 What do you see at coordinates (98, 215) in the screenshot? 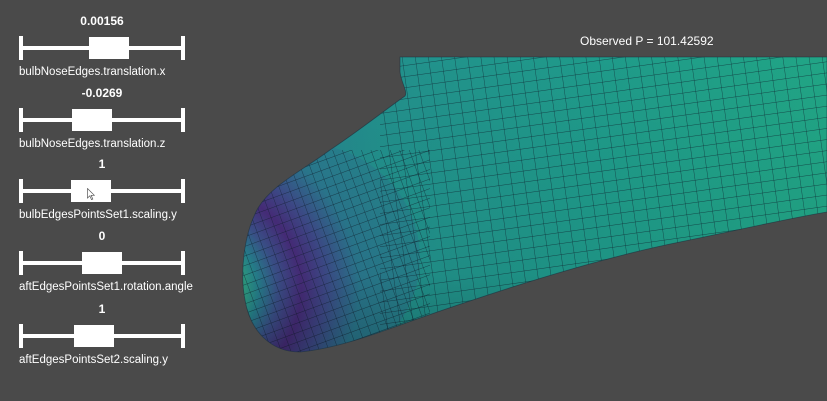
I see `slider-label: bulbEdgesPointsSet1.scaling.y` at bounding box center [98, 215].